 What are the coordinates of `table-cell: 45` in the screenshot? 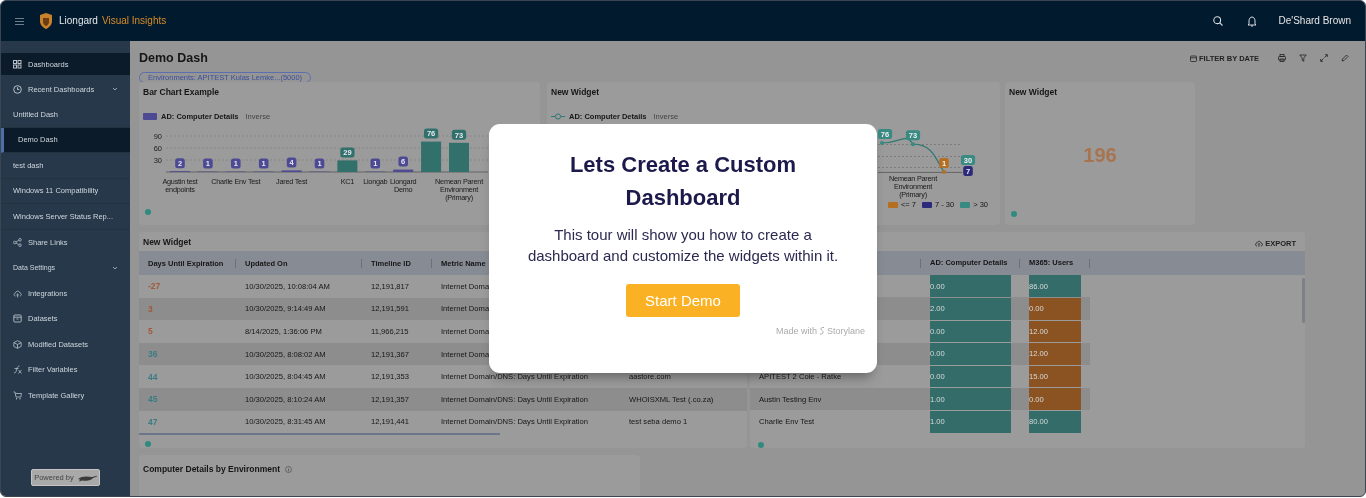 It's located at (153, 399).